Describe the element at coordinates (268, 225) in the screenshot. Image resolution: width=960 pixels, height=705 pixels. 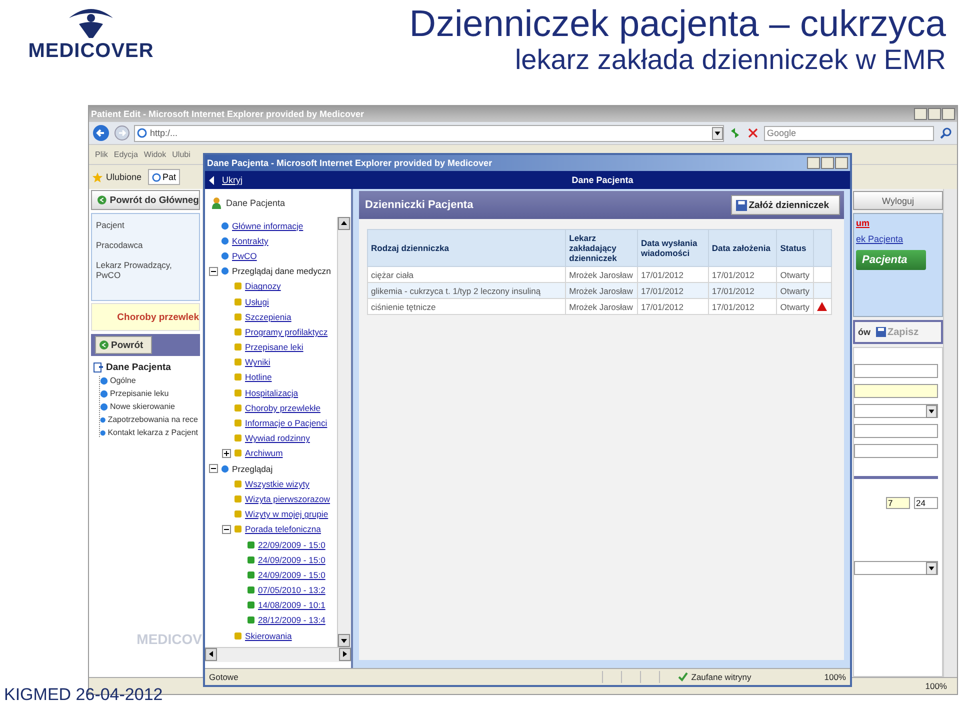
I see `tree-link: Główne informacje` at that location.